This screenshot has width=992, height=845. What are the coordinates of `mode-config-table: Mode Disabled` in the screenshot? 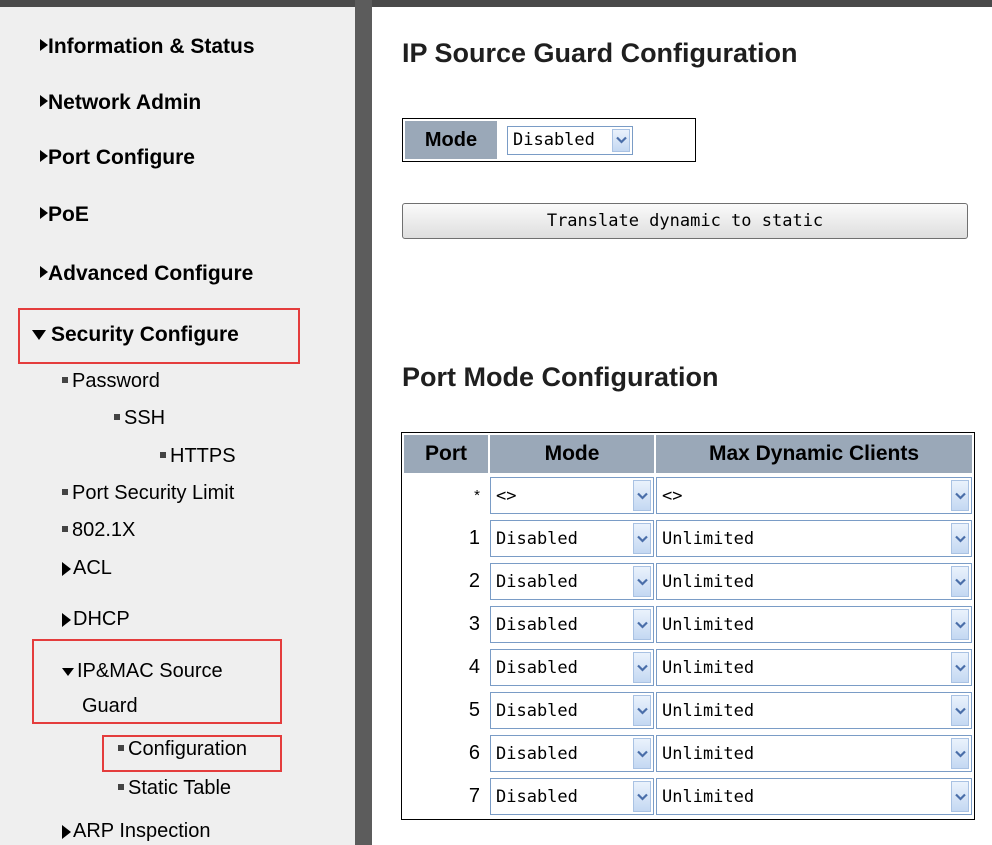 It's located at (549, 140).